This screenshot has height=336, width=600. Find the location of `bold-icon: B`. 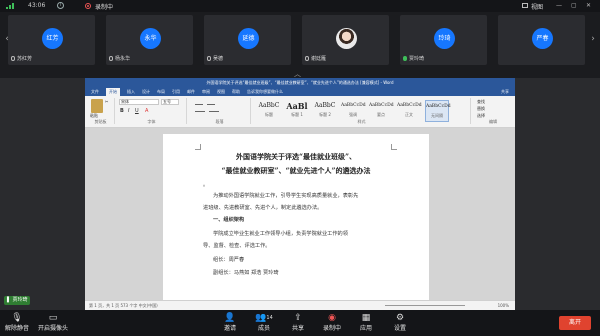

bold-icon: B is located at coordinates (122, 111).